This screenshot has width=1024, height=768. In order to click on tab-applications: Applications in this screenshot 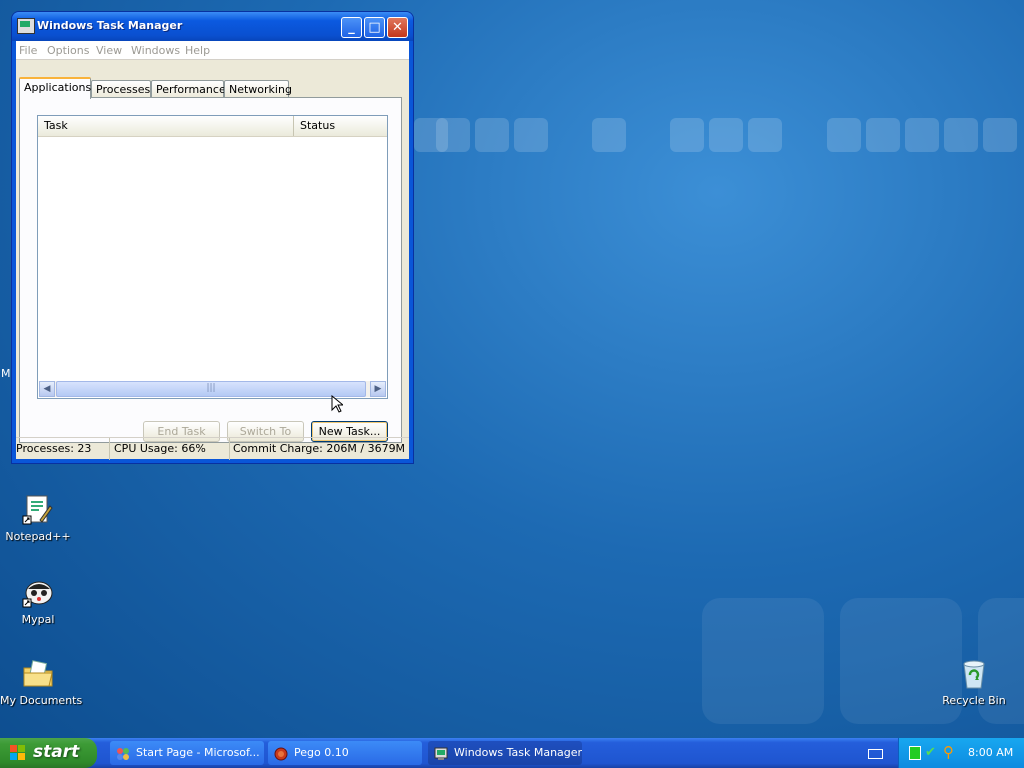, I will do `click(55, 88)`.